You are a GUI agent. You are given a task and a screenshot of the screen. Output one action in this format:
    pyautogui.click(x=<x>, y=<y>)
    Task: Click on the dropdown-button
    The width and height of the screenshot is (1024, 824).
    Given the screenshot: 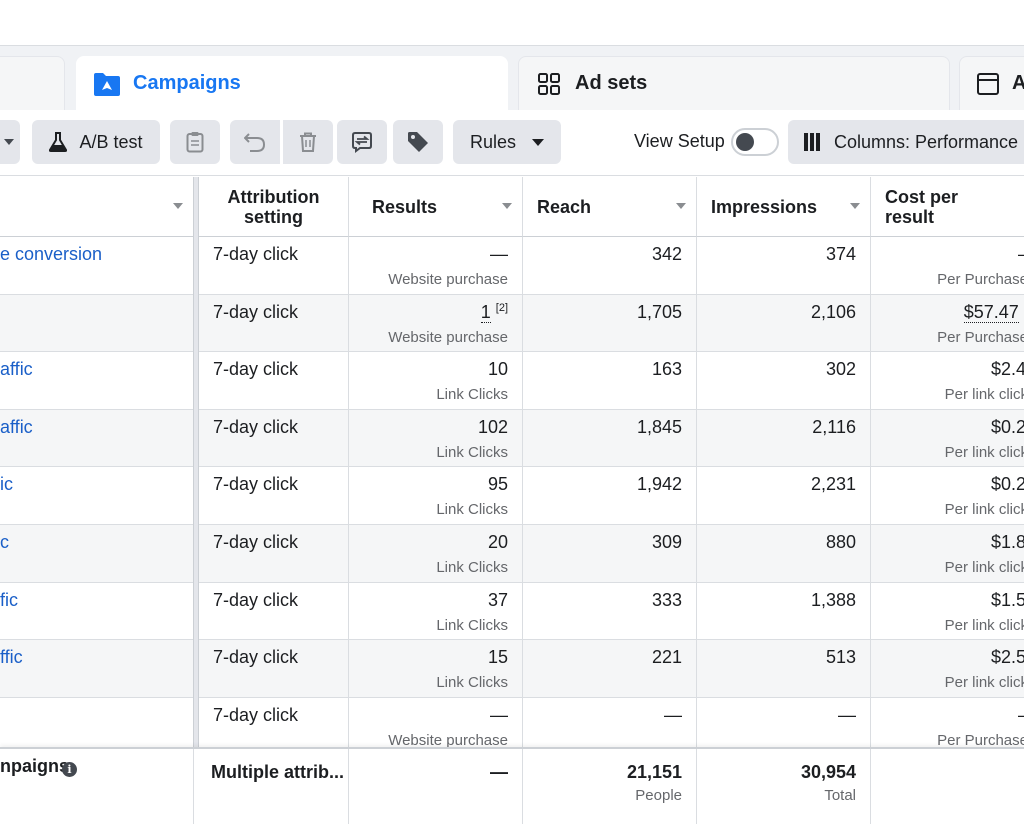 What is the action you would take?
    pyautogui.click(x=10, y=142)
    